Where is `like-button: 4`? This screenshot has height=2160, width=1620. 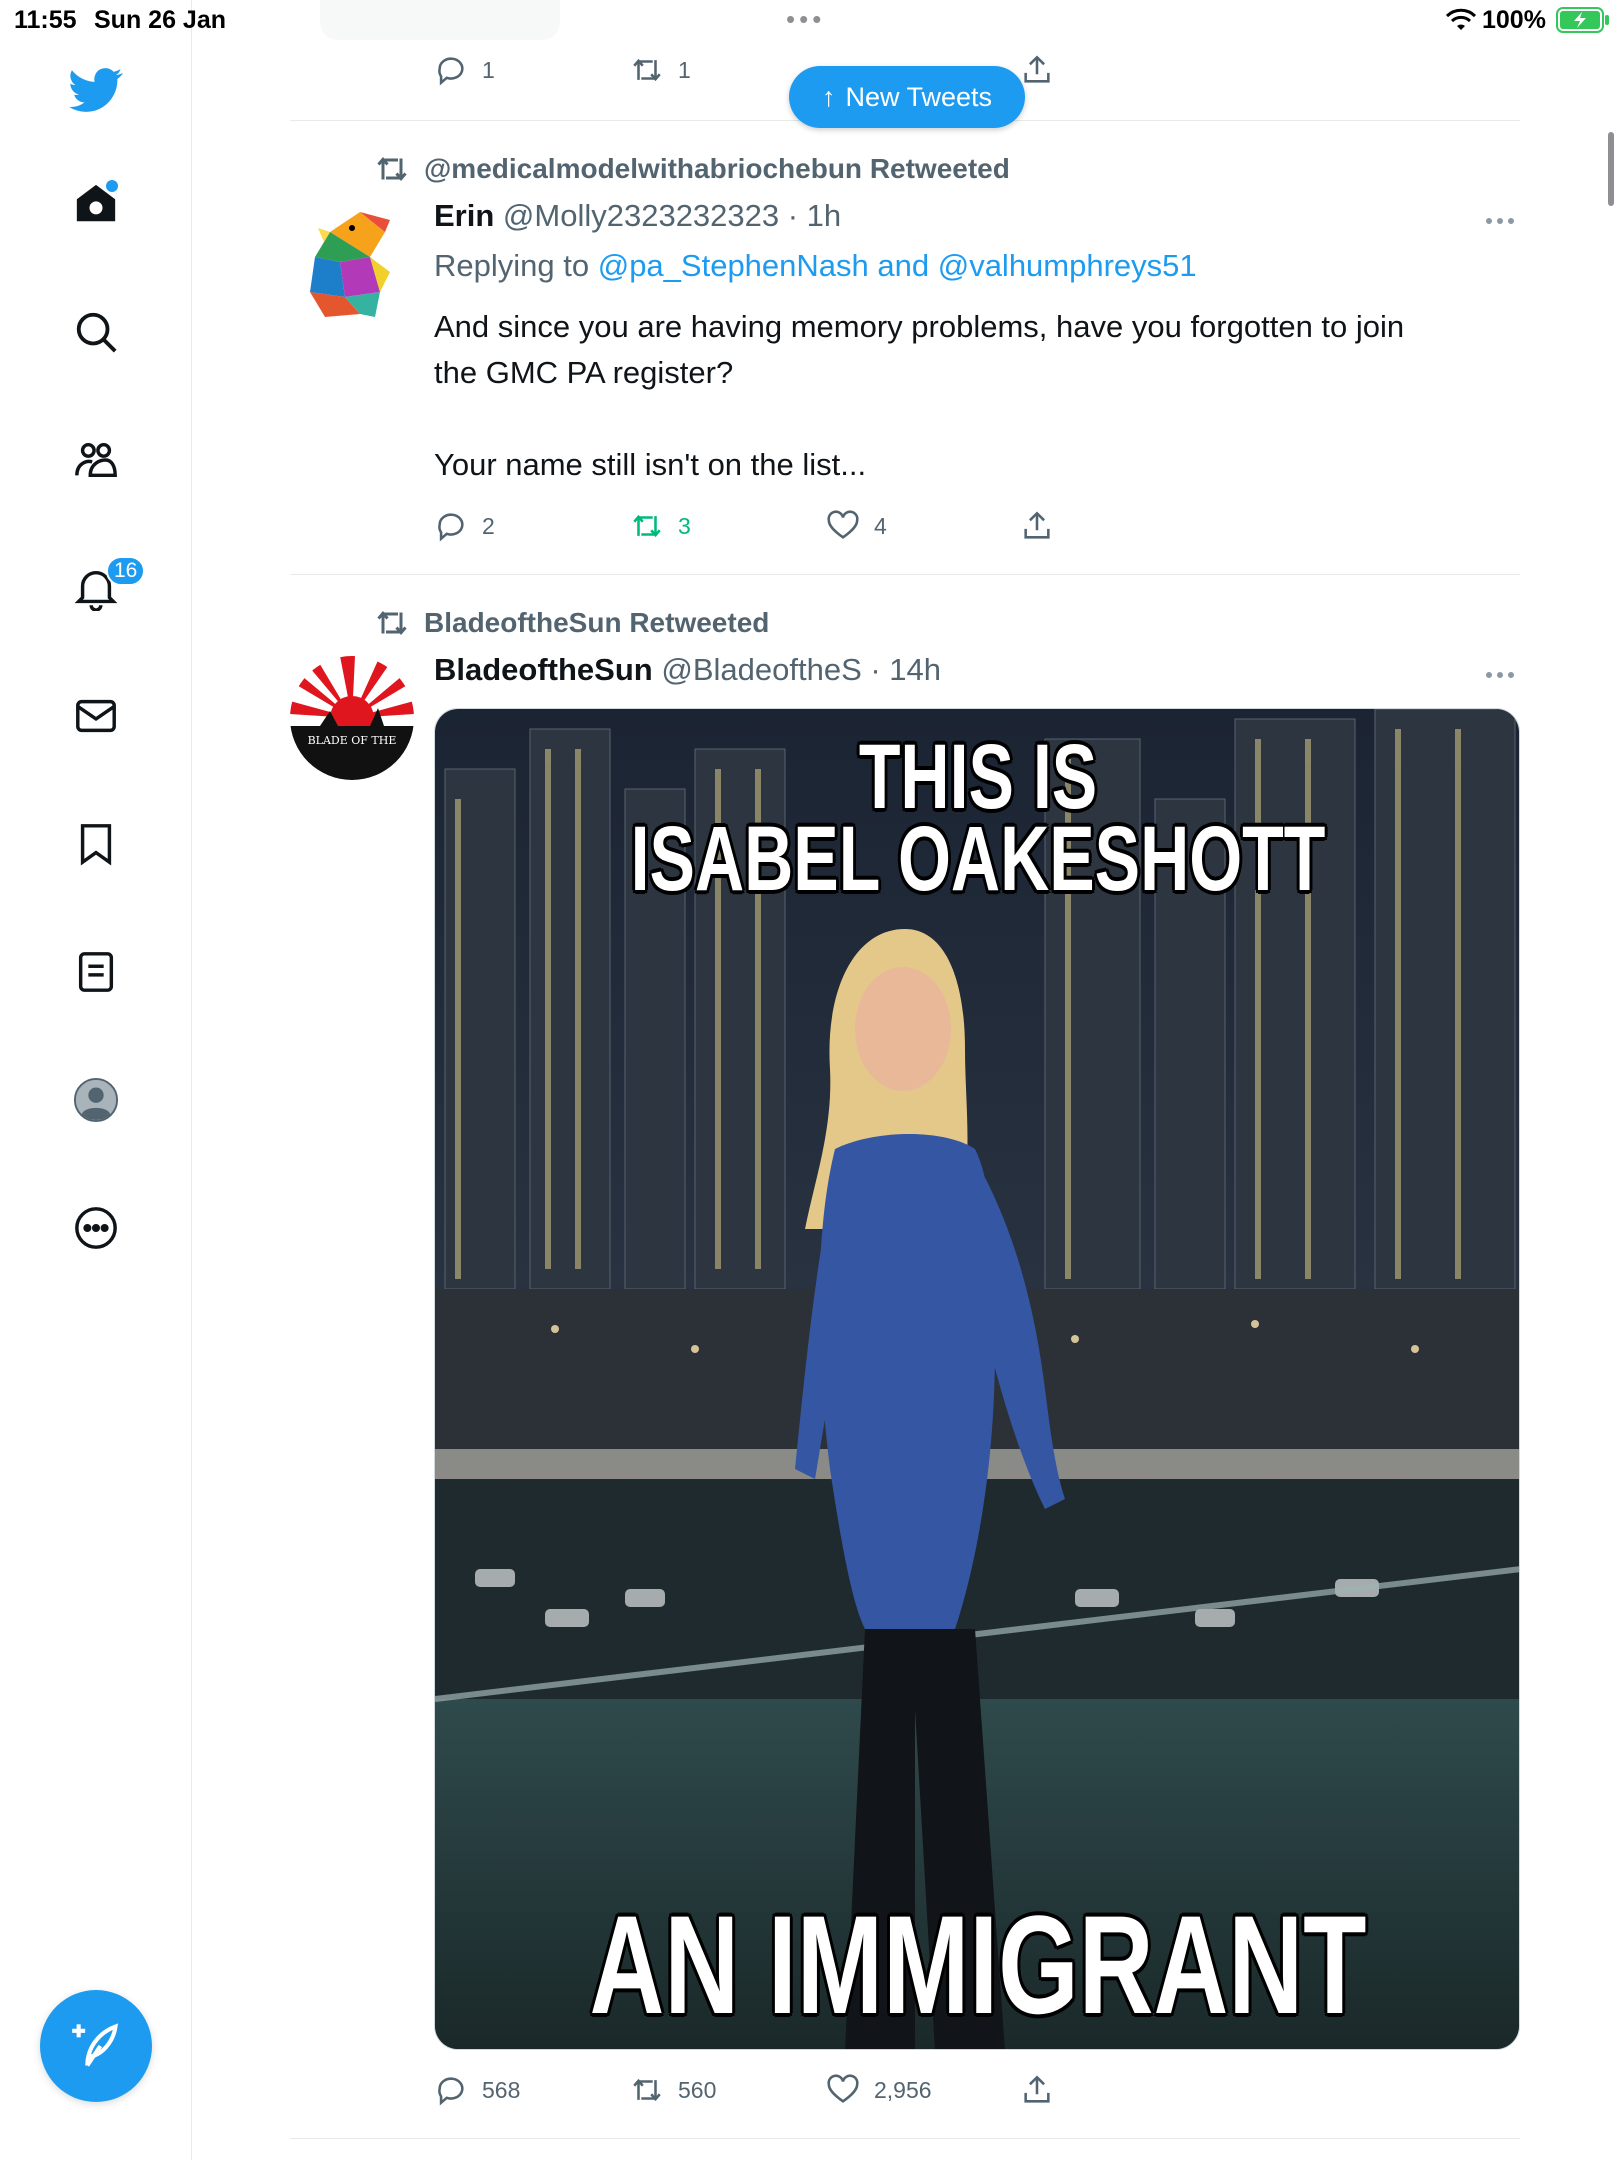
like-button: 4 is located at coordinates (856, 526).